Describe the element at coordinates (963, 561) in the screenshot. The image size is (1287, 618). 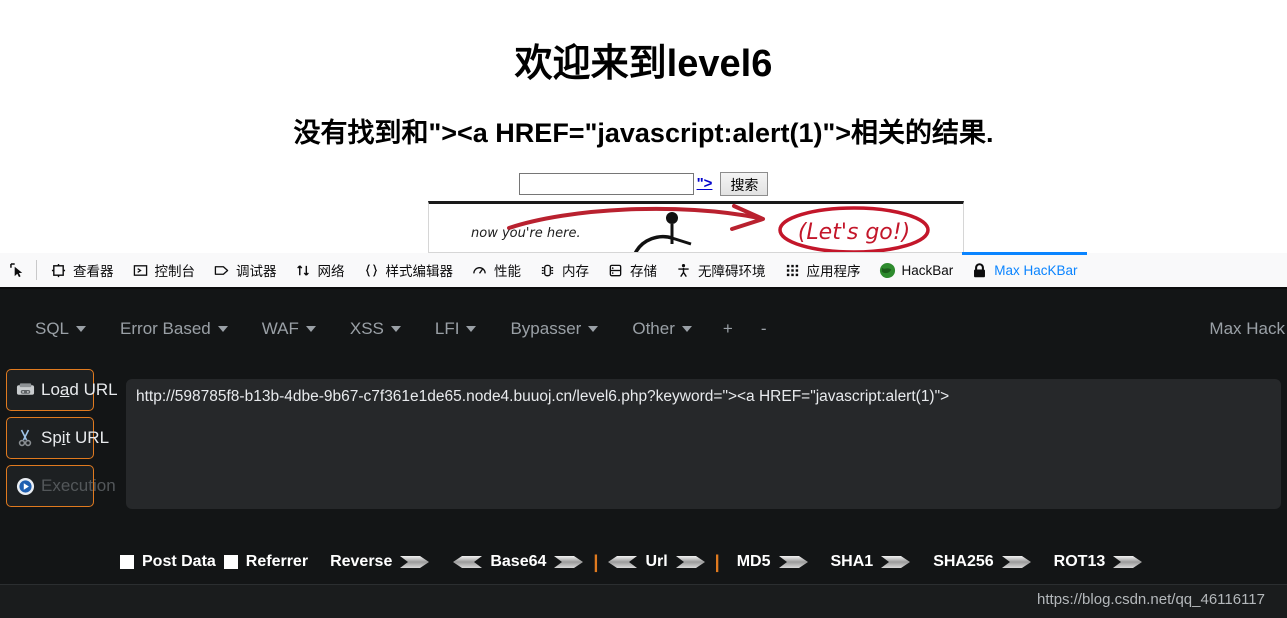
I see `sha256-label: SHA256` at that location.